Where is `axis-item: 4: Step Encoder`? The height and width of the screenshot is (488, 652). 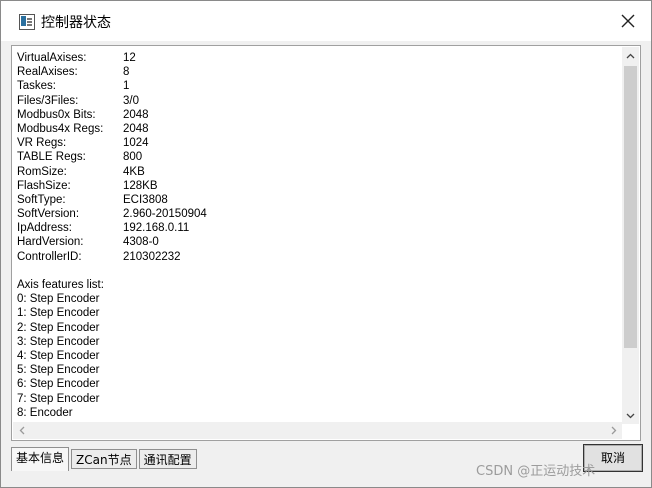 axis-item: 4: Step Encoder is located at coordinates (58, 355).